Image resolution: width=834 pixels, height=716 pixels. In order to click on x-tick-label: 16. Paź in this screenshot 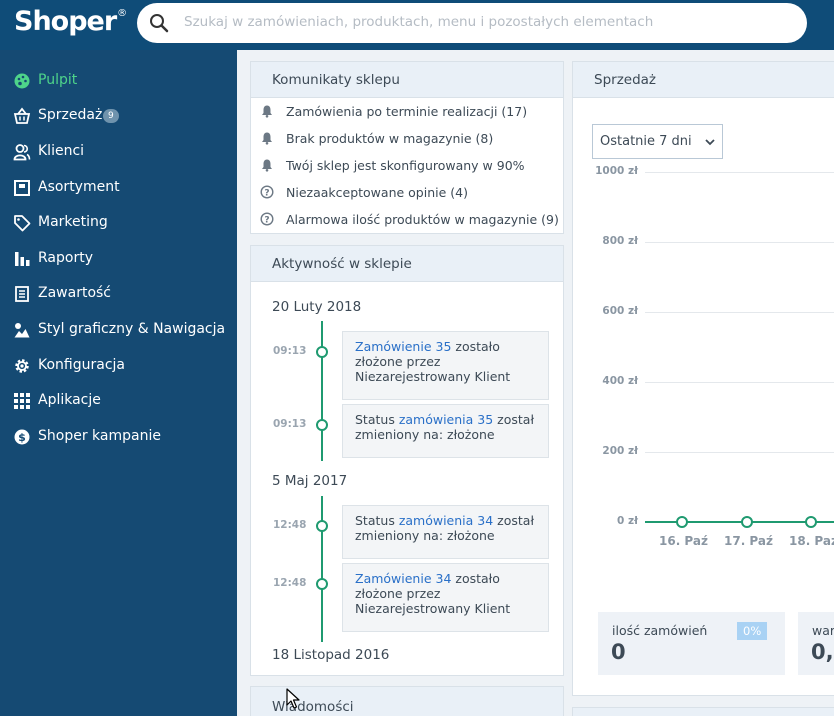, I will do `click(683, 541)`.